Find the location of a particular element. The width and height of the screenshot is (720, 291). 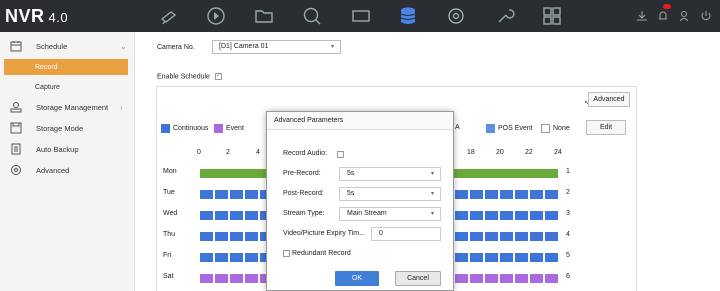

day-label: Tue is located at coordinates (169, 192).